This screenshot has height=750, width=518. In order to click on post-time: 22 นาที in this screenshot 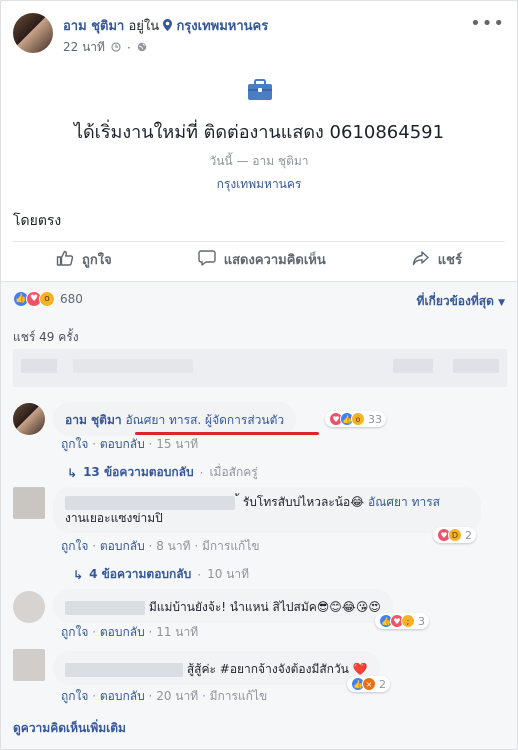, I will do `click(84, 47)`.